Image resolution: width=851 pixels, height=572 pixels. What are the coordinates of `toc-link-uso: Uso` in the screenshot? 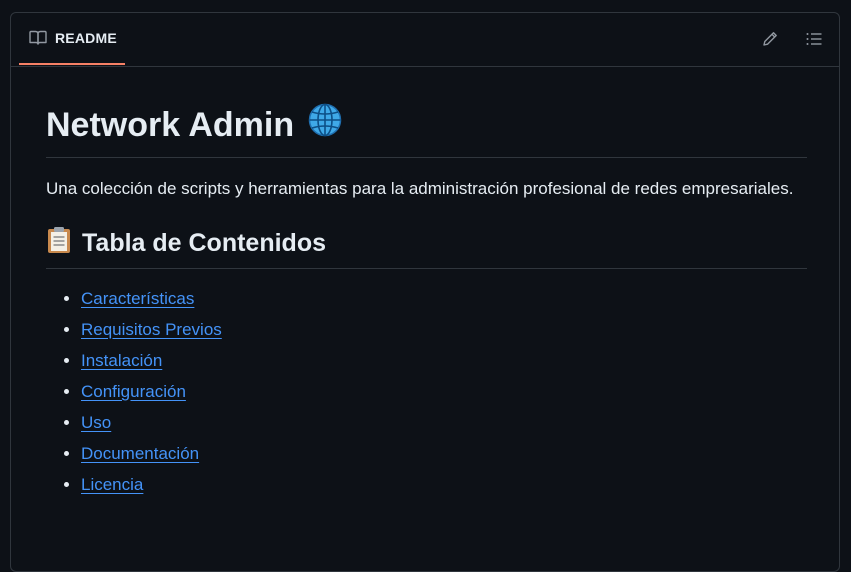 It's located at (96, 422).